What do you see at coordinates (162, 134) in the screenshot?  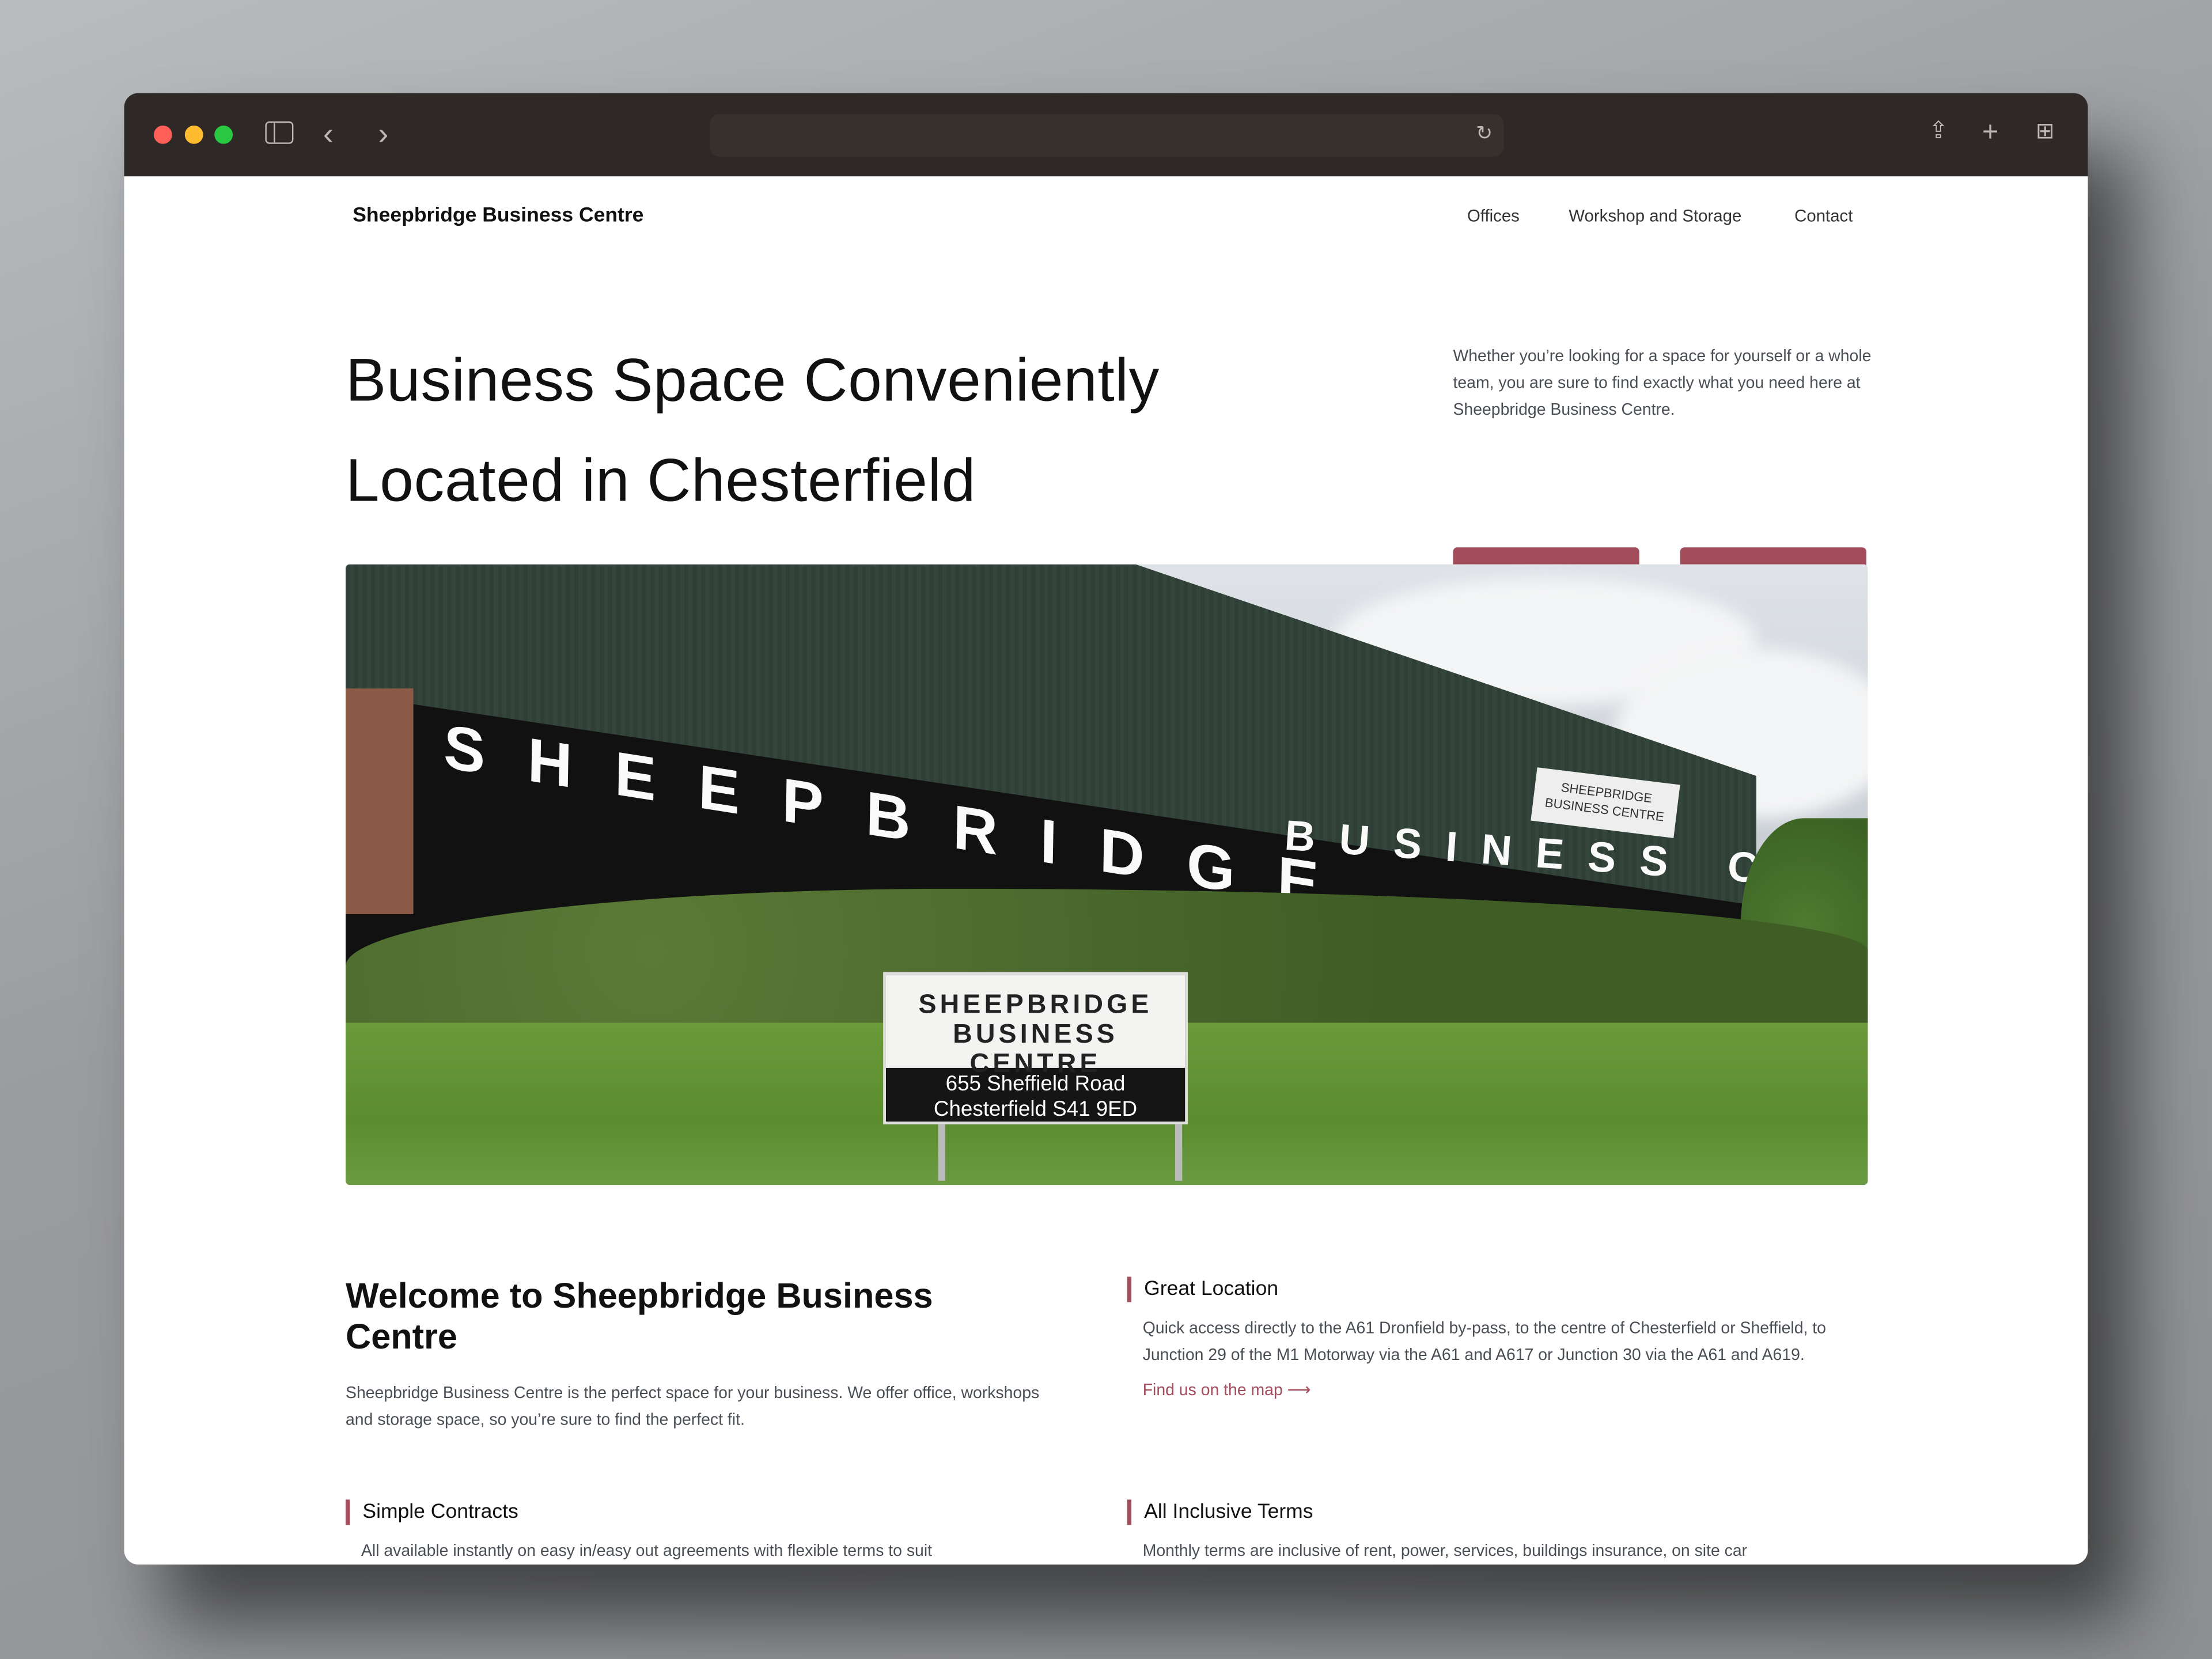 I see `close-window-button` at bounding box center [162, 134].